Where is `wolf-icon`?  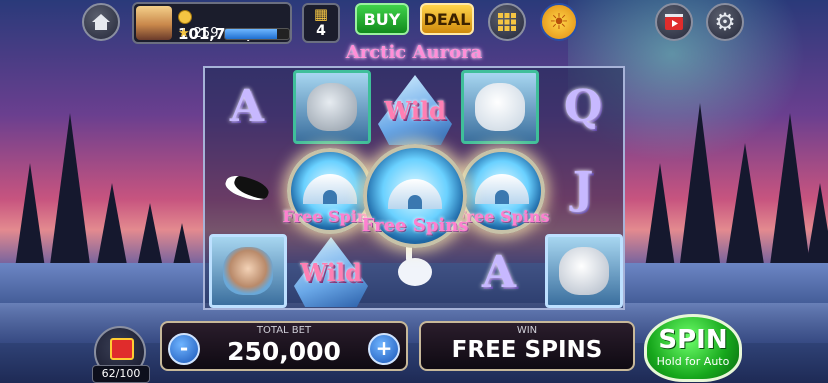
wolf-icon is located at coordinates (584, 271).